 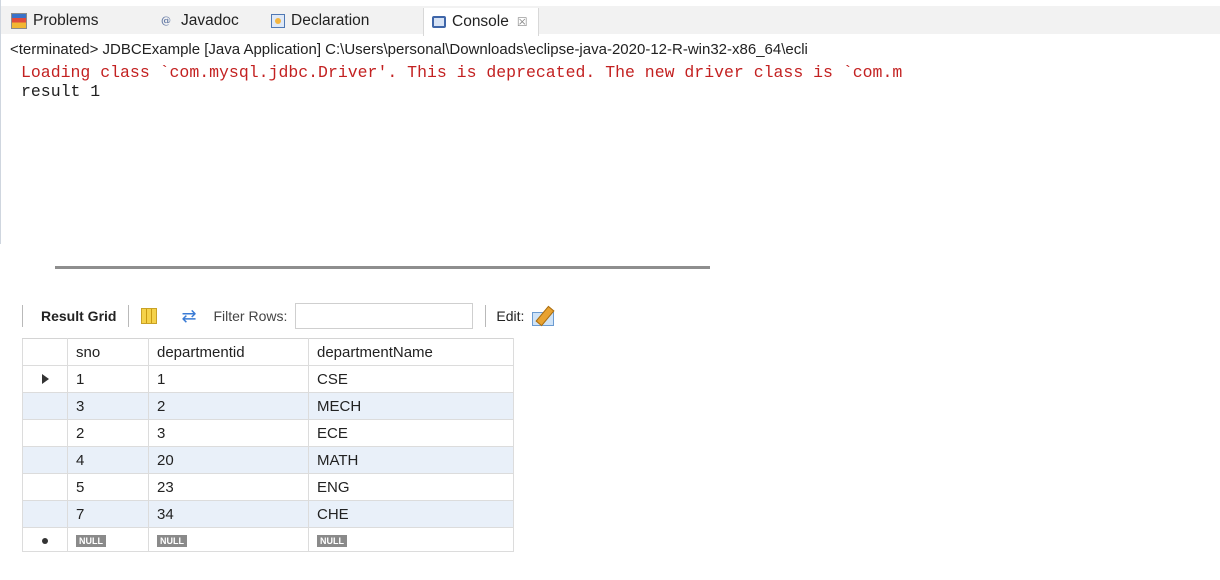 What do you see at coordinates (191, 316) in the screenshot?
I see `refresh-icon: ⇄` at bounding box center [191, 316].